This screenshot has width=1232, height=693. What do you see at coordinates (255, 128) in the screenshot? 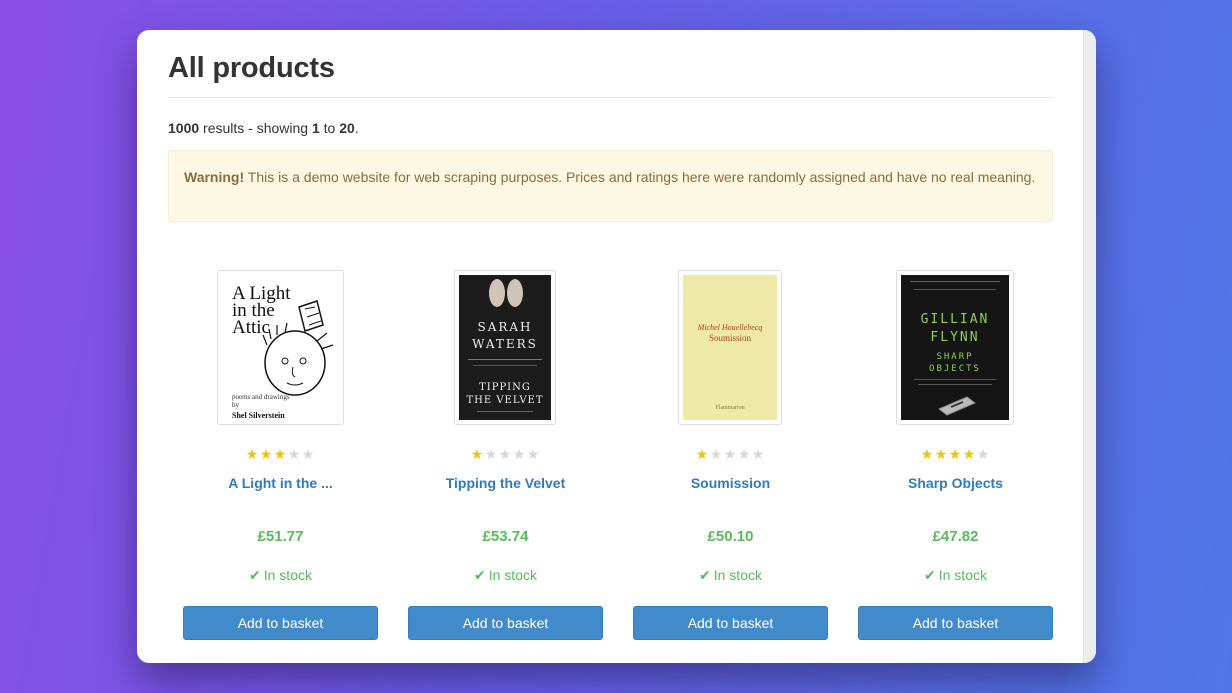
I see `results-text: results - showing` at bounding box center [255, 128].